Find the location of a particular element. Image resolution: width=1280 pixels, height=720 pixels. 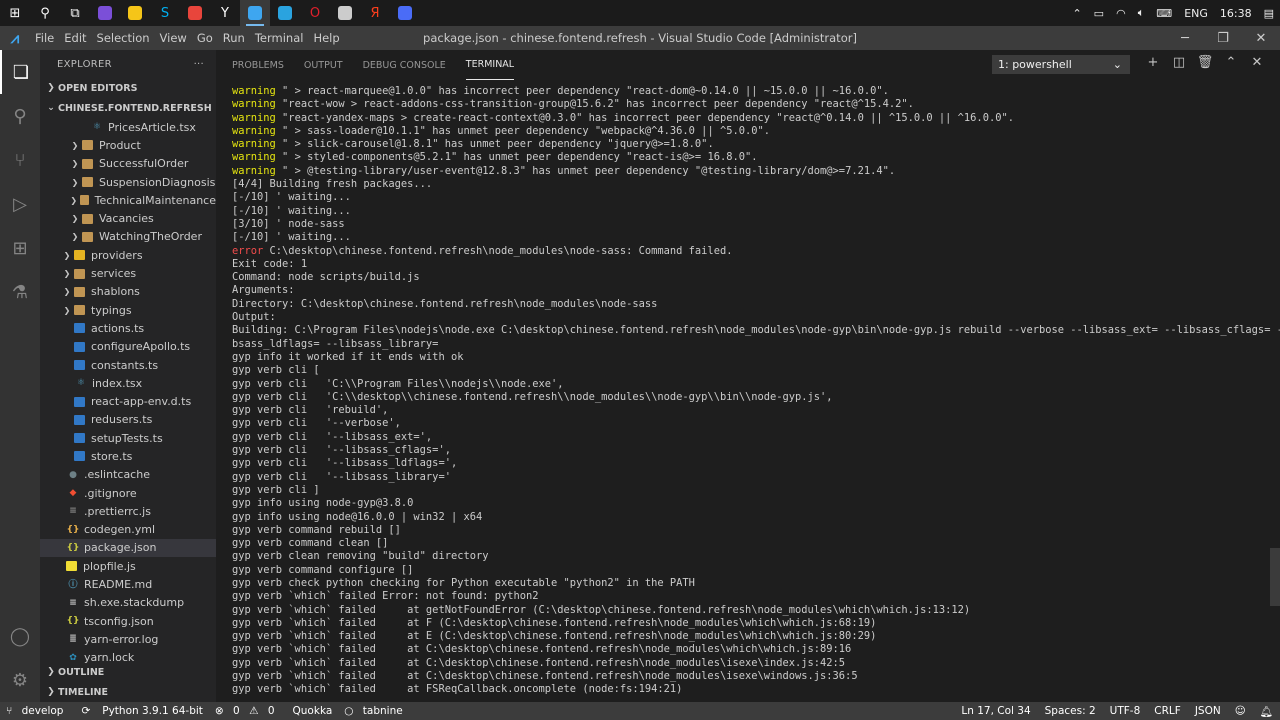

tree-item: store.ts is located at coordinates (128, 456).